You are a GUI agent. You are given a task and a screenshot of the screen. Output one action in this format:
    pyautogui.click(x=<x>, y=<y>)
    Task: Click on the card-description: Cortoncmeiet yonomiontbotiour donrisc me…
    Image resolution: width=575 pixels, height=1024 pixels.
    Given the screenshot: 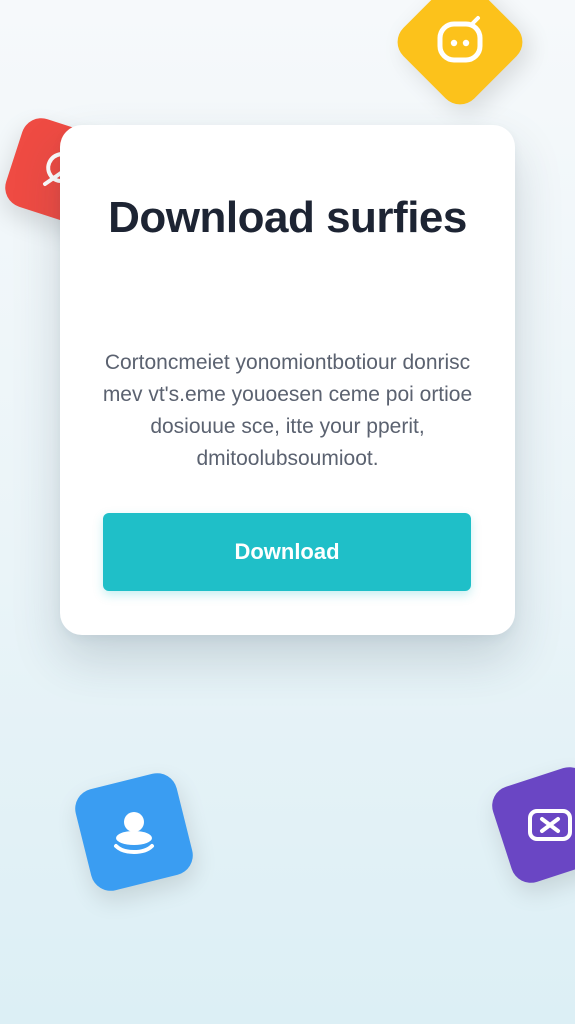 What is the action you would take?
    pyautogui.click(x=287, y=410)
    